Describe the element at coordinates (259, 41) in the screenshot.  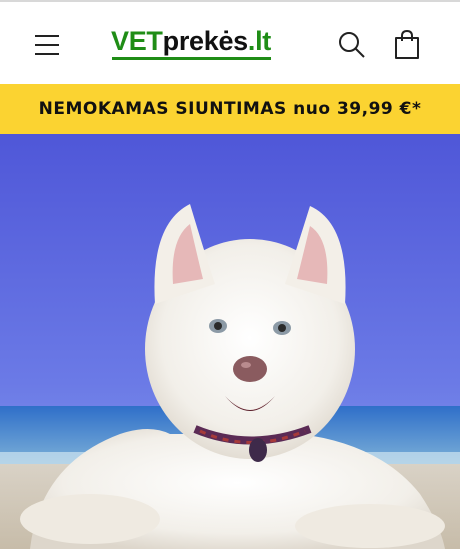
I see `logo-lt: .lt` at that location.